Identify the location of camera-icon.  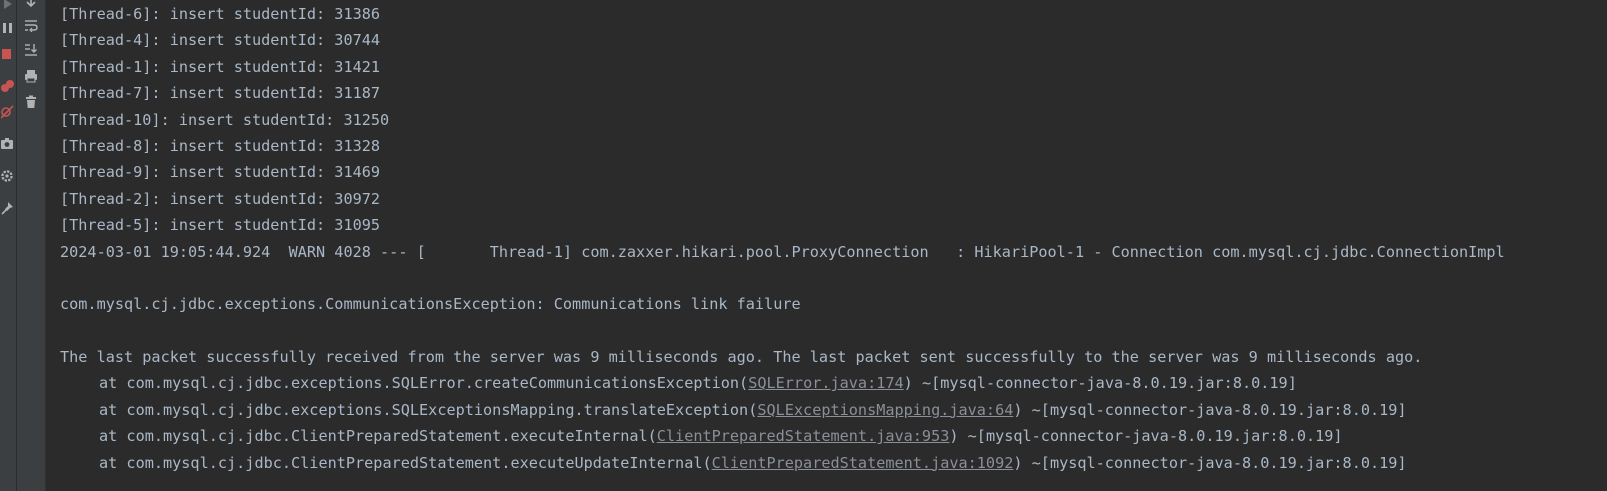
(8, 144).